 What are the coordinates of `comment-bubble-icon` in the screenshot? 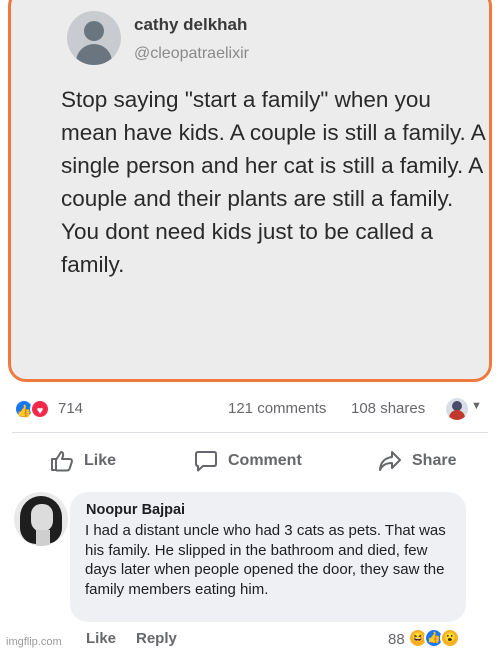 It's located at (206, 461).